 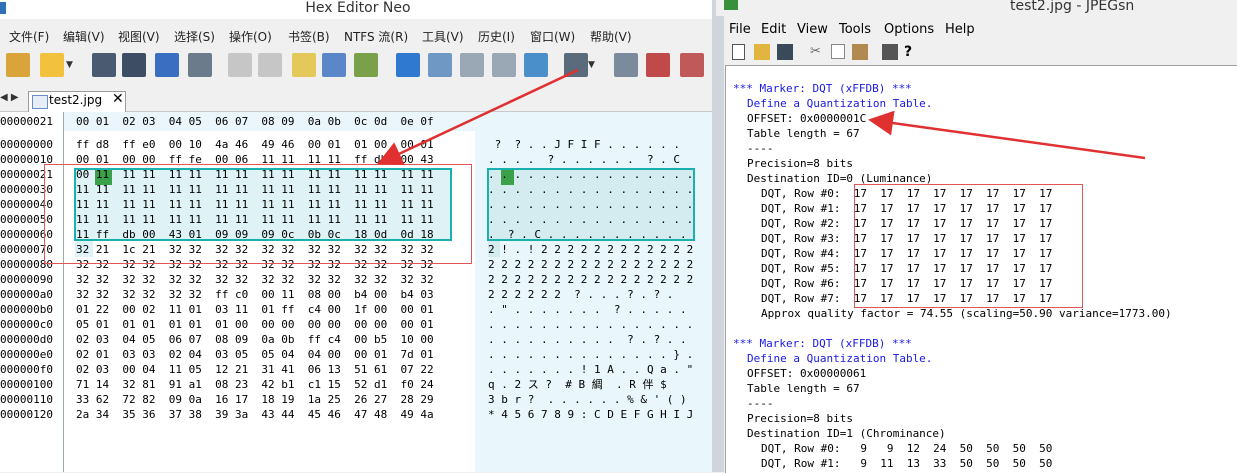 What do you see at coordinates (718, 236) in the screenshot?
I see `window-border` at bounding box center [718, 236].